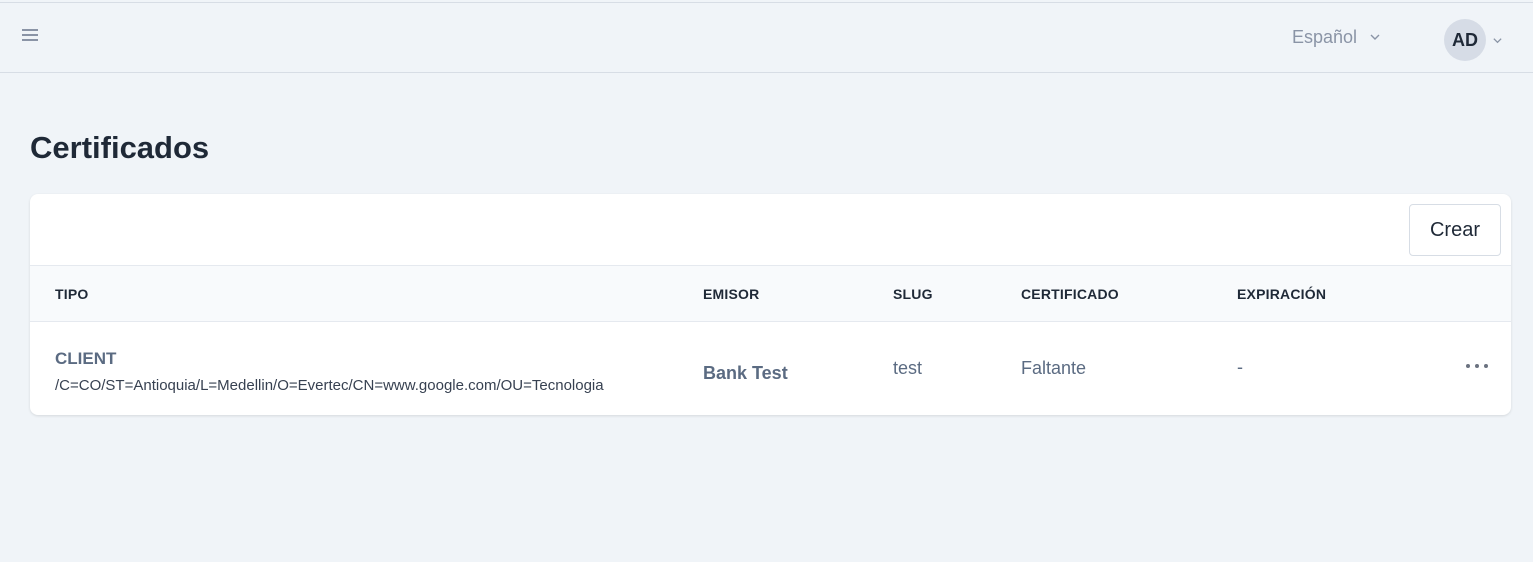 The height and width of the screenshot is (562, 1533). Describe the element at coordinates (86, 358) in the screenshot. I see `certificate-type: CLIENT` at that location.